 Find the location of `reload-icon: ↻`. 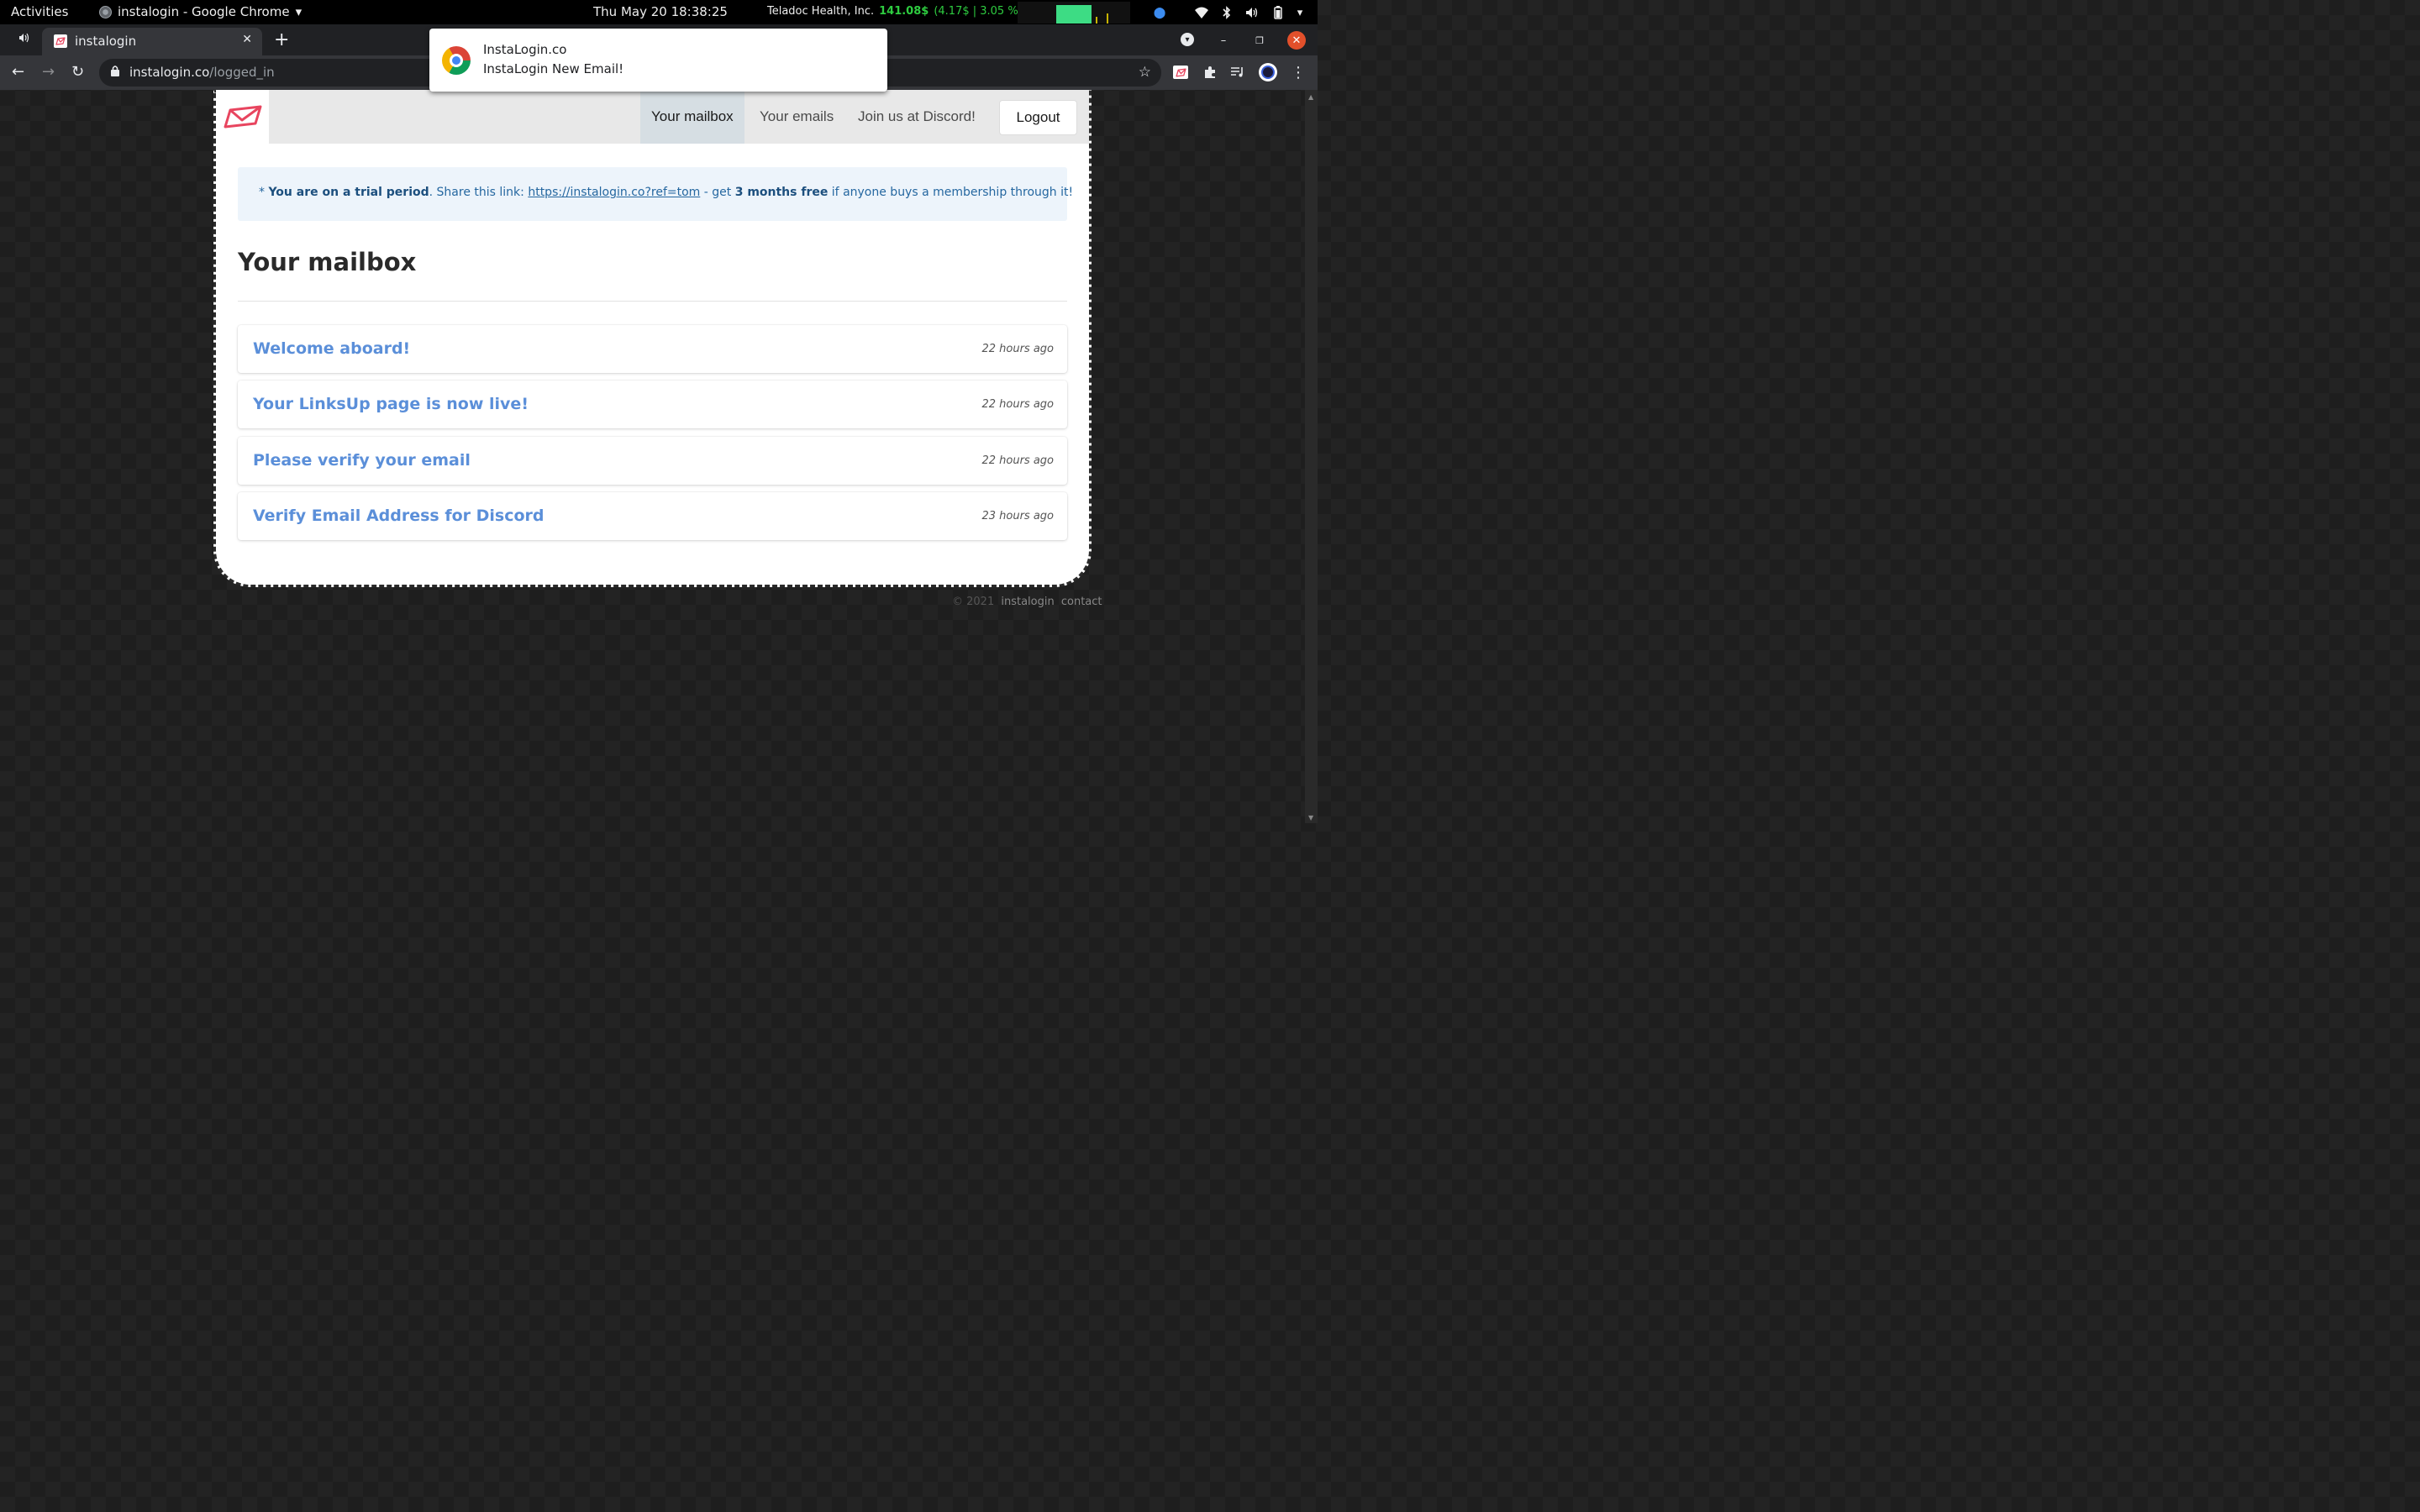

reload-icon: ↻ is located at coordinates (77, 72).